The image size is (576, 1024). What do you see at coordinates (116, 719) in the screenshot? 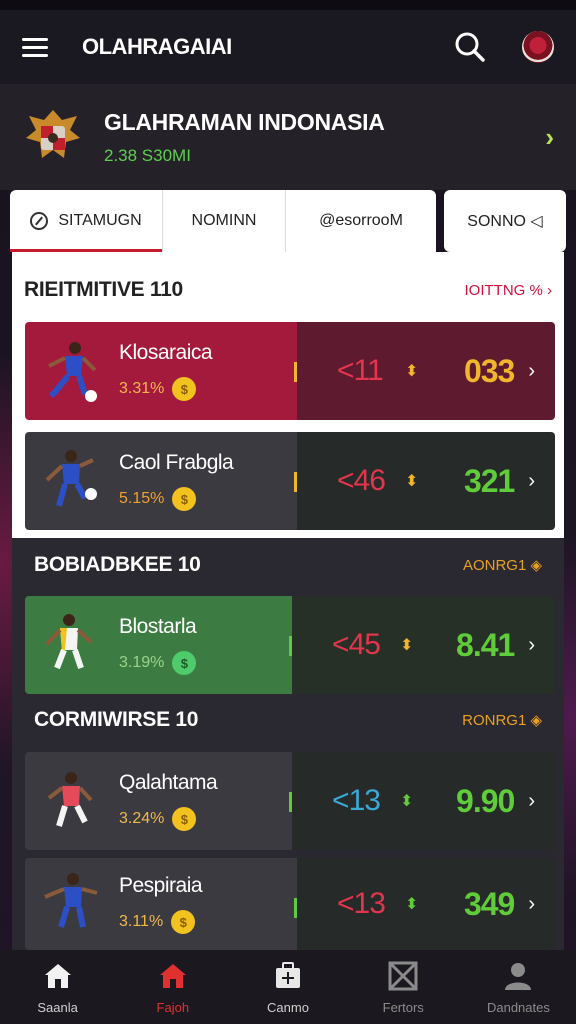
I see `section-title: CORMIWIRSE 10` at bounding box center [116, 719].